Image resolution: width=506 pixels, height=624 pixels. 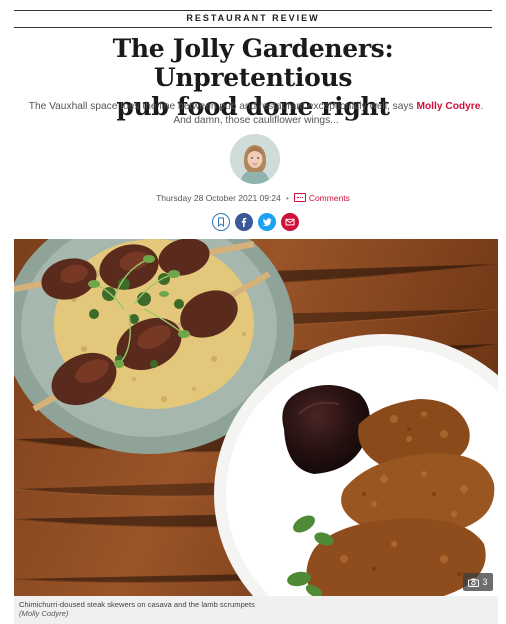 I want to click on gallery-count: 3, so click(x=485, y=582).